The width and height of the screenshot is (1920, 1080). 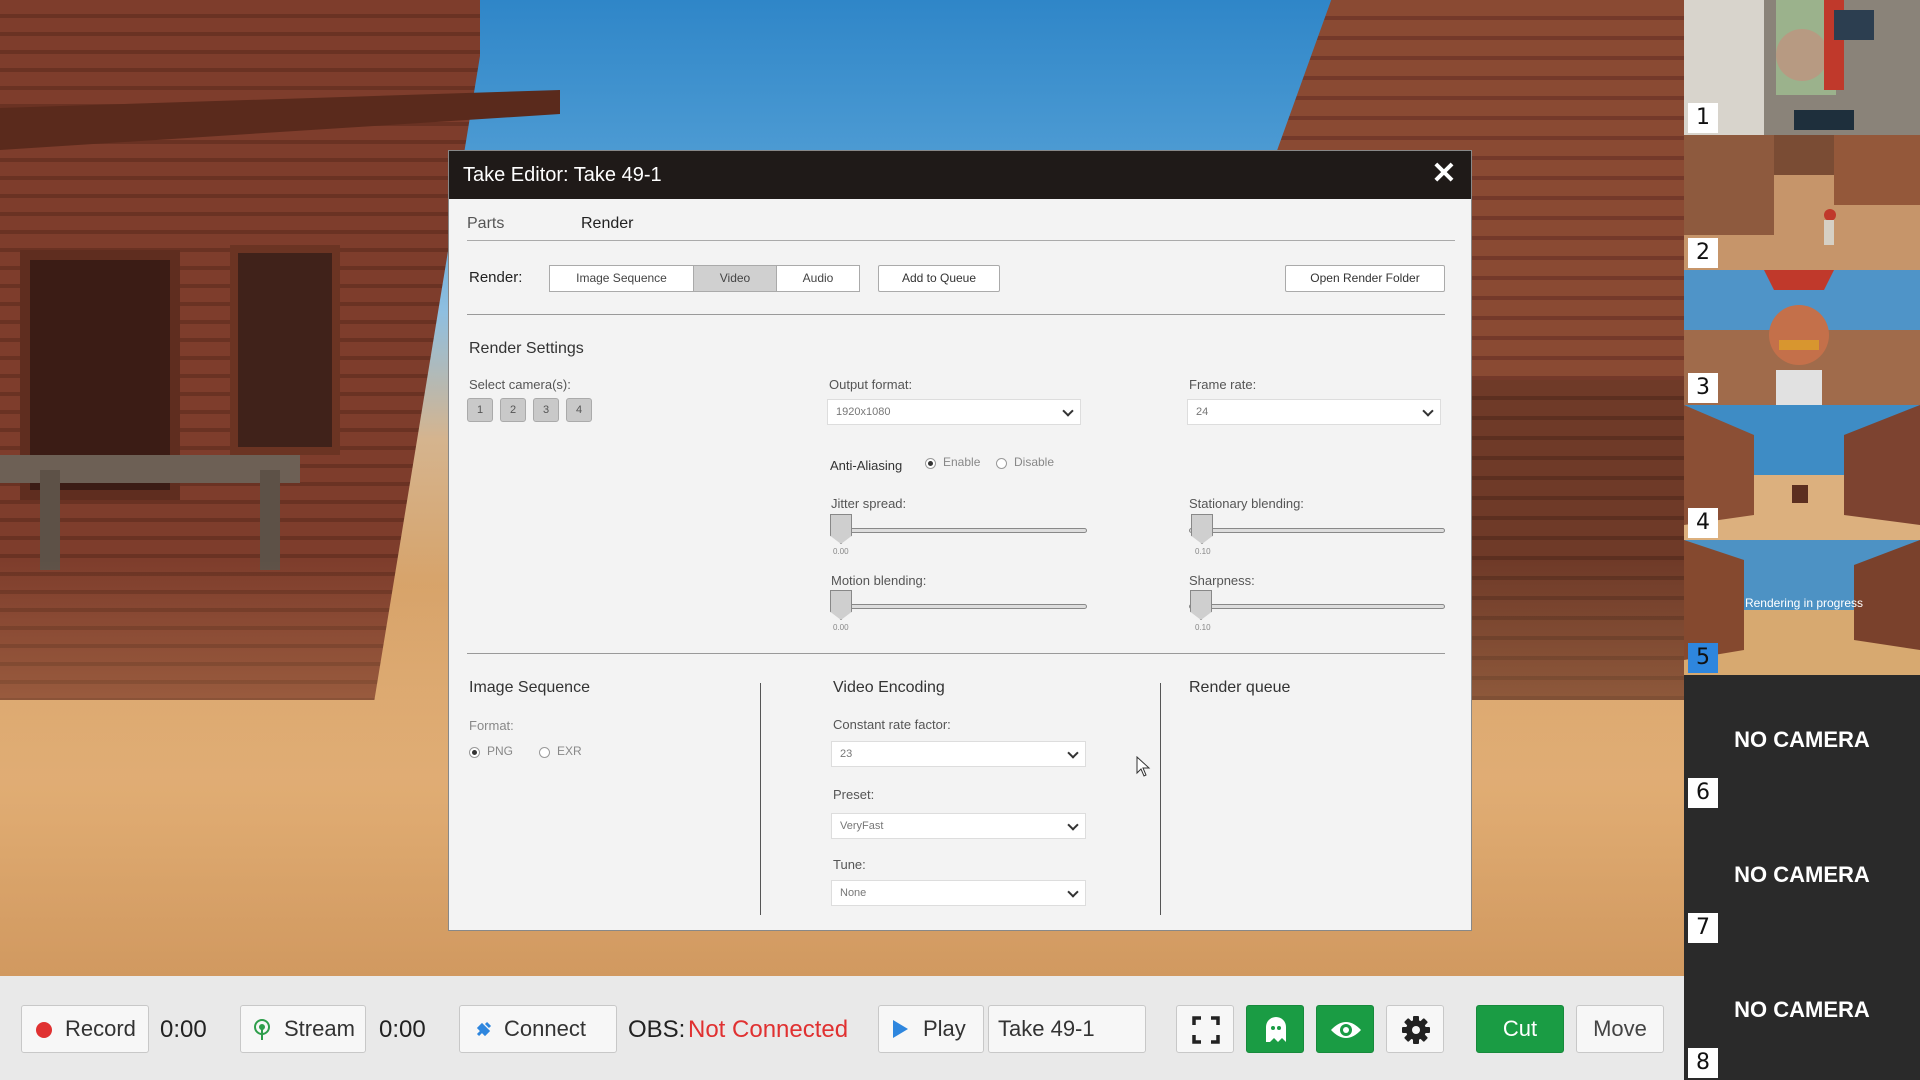 What do you see at coordinates (621, 278) in the screenshot?
I see `render-mode-image-sequence: Image Sequence` at bounding box center [621, 278].